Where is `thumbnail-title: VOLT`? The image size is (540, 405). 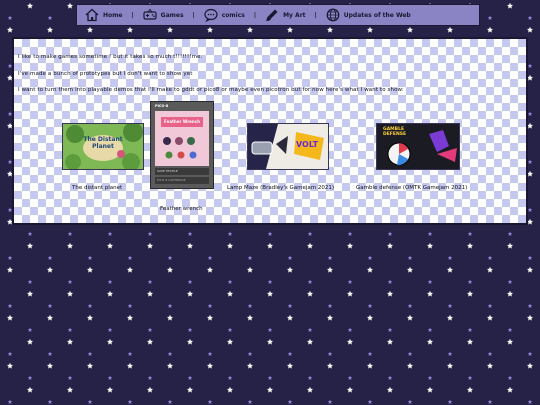 thumbnail-title: VOLT is located at coordinates (307, 144).